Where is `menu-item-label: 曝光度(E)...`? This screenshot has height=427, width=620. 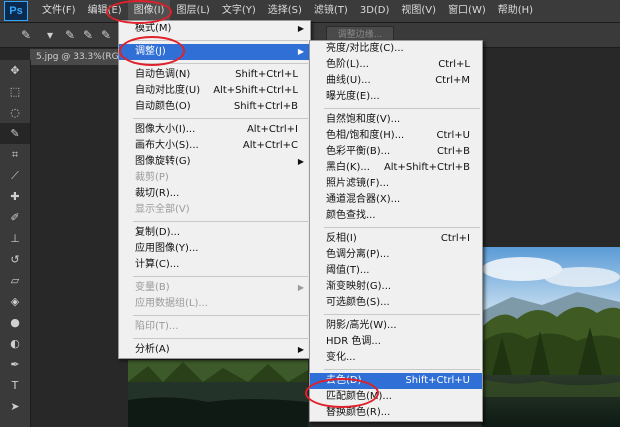 menu-item-label: 曝光度(E)... is located at coordinates (353, 96).